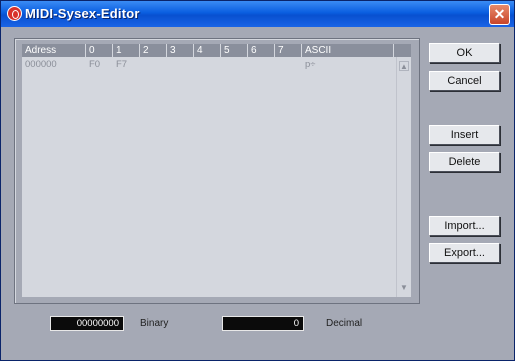 This screenshot has width=515, height=361. What do you see at coordinates (404, 288) in the screenshot?
I see `scroll-down-icon: ▼` at bounding box center [404, 288].